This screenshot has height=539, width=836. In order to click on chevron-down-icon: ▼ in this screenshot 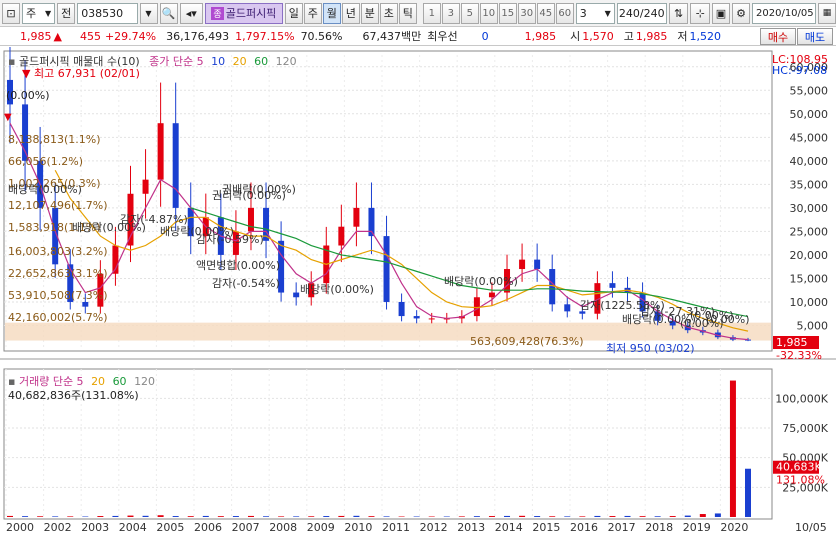, I will do `click(608, 13)`.